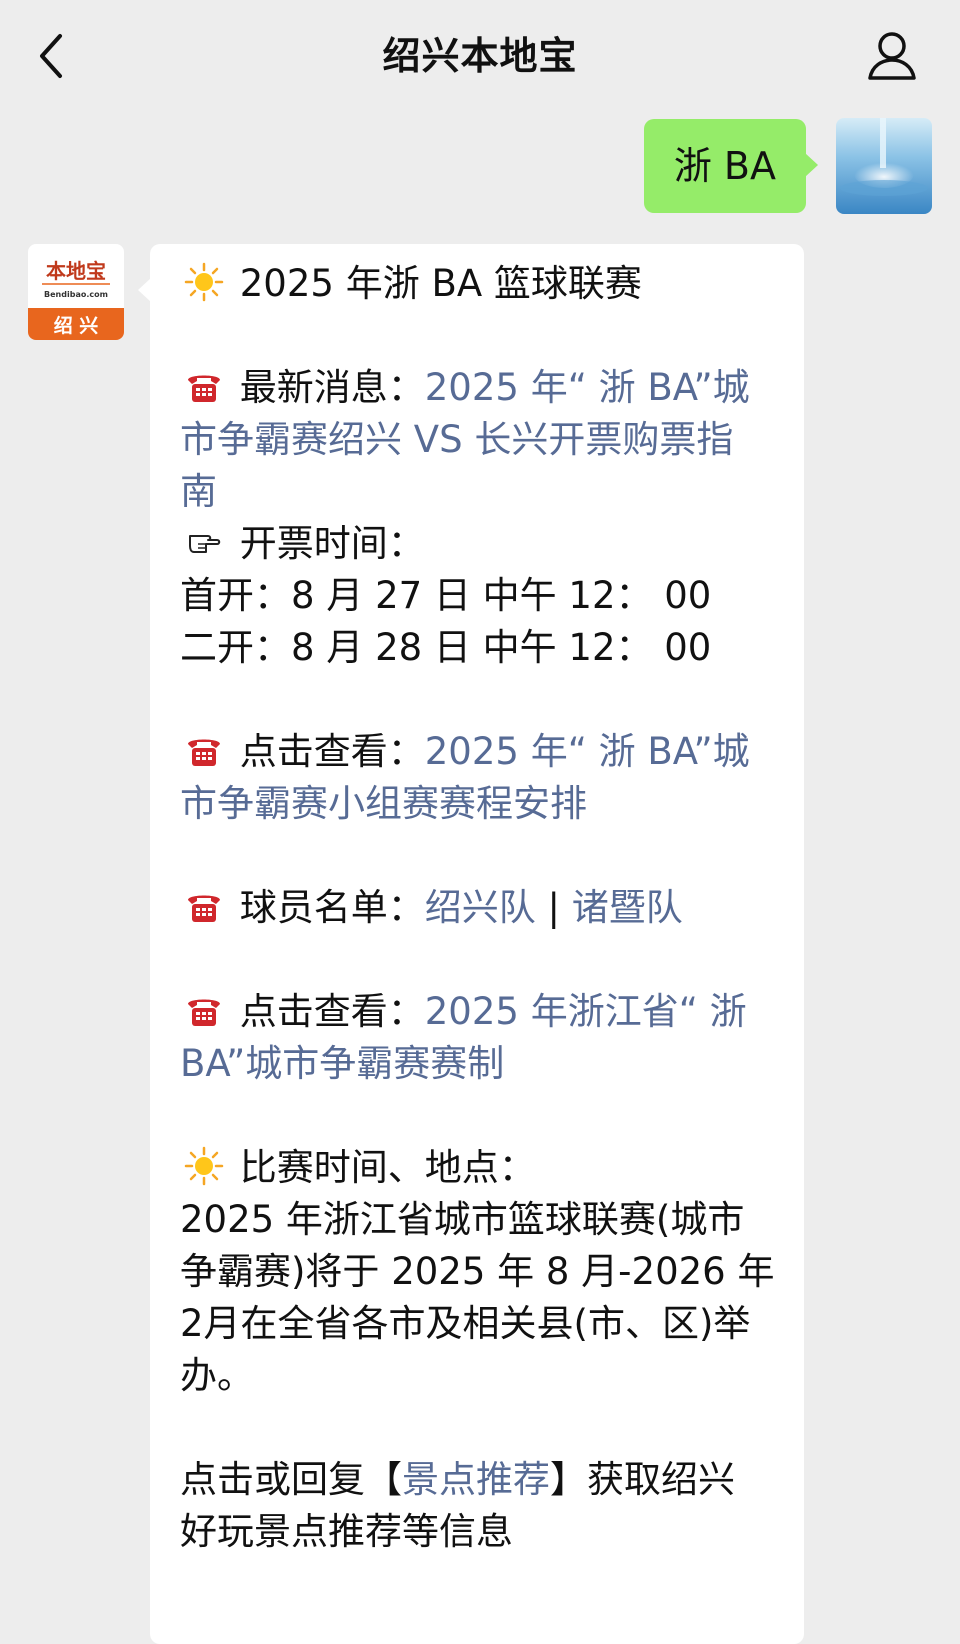  Describe the element at coordinates (332, 387) in the screenshot. I see `latest-news-label: 最新消息：` at that location.